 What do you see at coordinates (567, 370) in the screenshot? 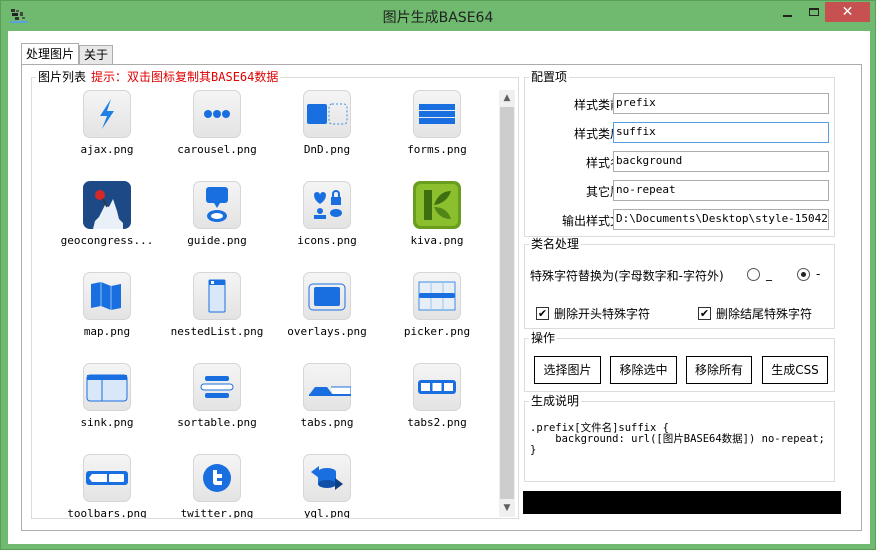
I see `select-images-button: 选择图片` at bounding box center [567, 370].